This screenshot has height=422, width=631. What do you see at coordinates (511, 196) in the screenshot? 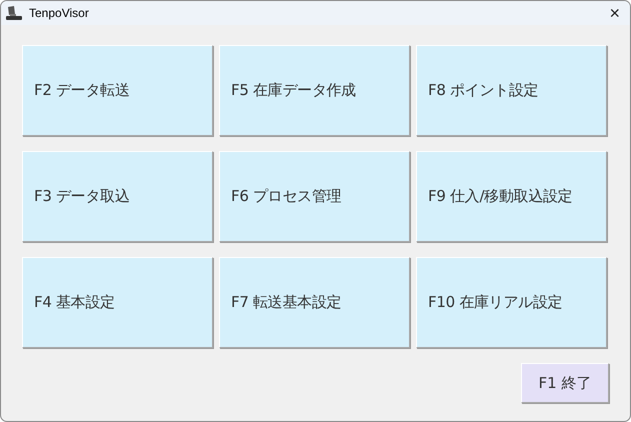
I see `menu-button: F9 仕入/移動取込設定` at bounding box center [511, 196].